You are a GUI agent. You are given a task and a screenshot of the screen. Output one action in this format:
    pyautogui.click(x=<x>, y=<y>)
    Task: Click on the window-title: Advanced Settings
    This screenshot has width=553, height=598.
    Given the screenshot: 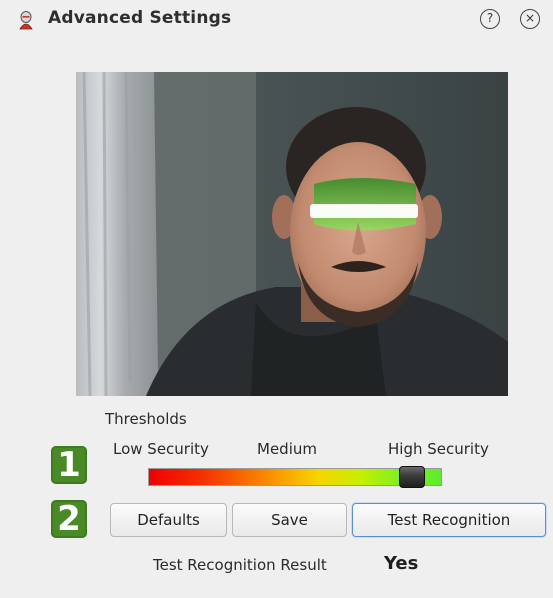 What is the action you would take?
    pyautogui.click(x=140, y=18)
    